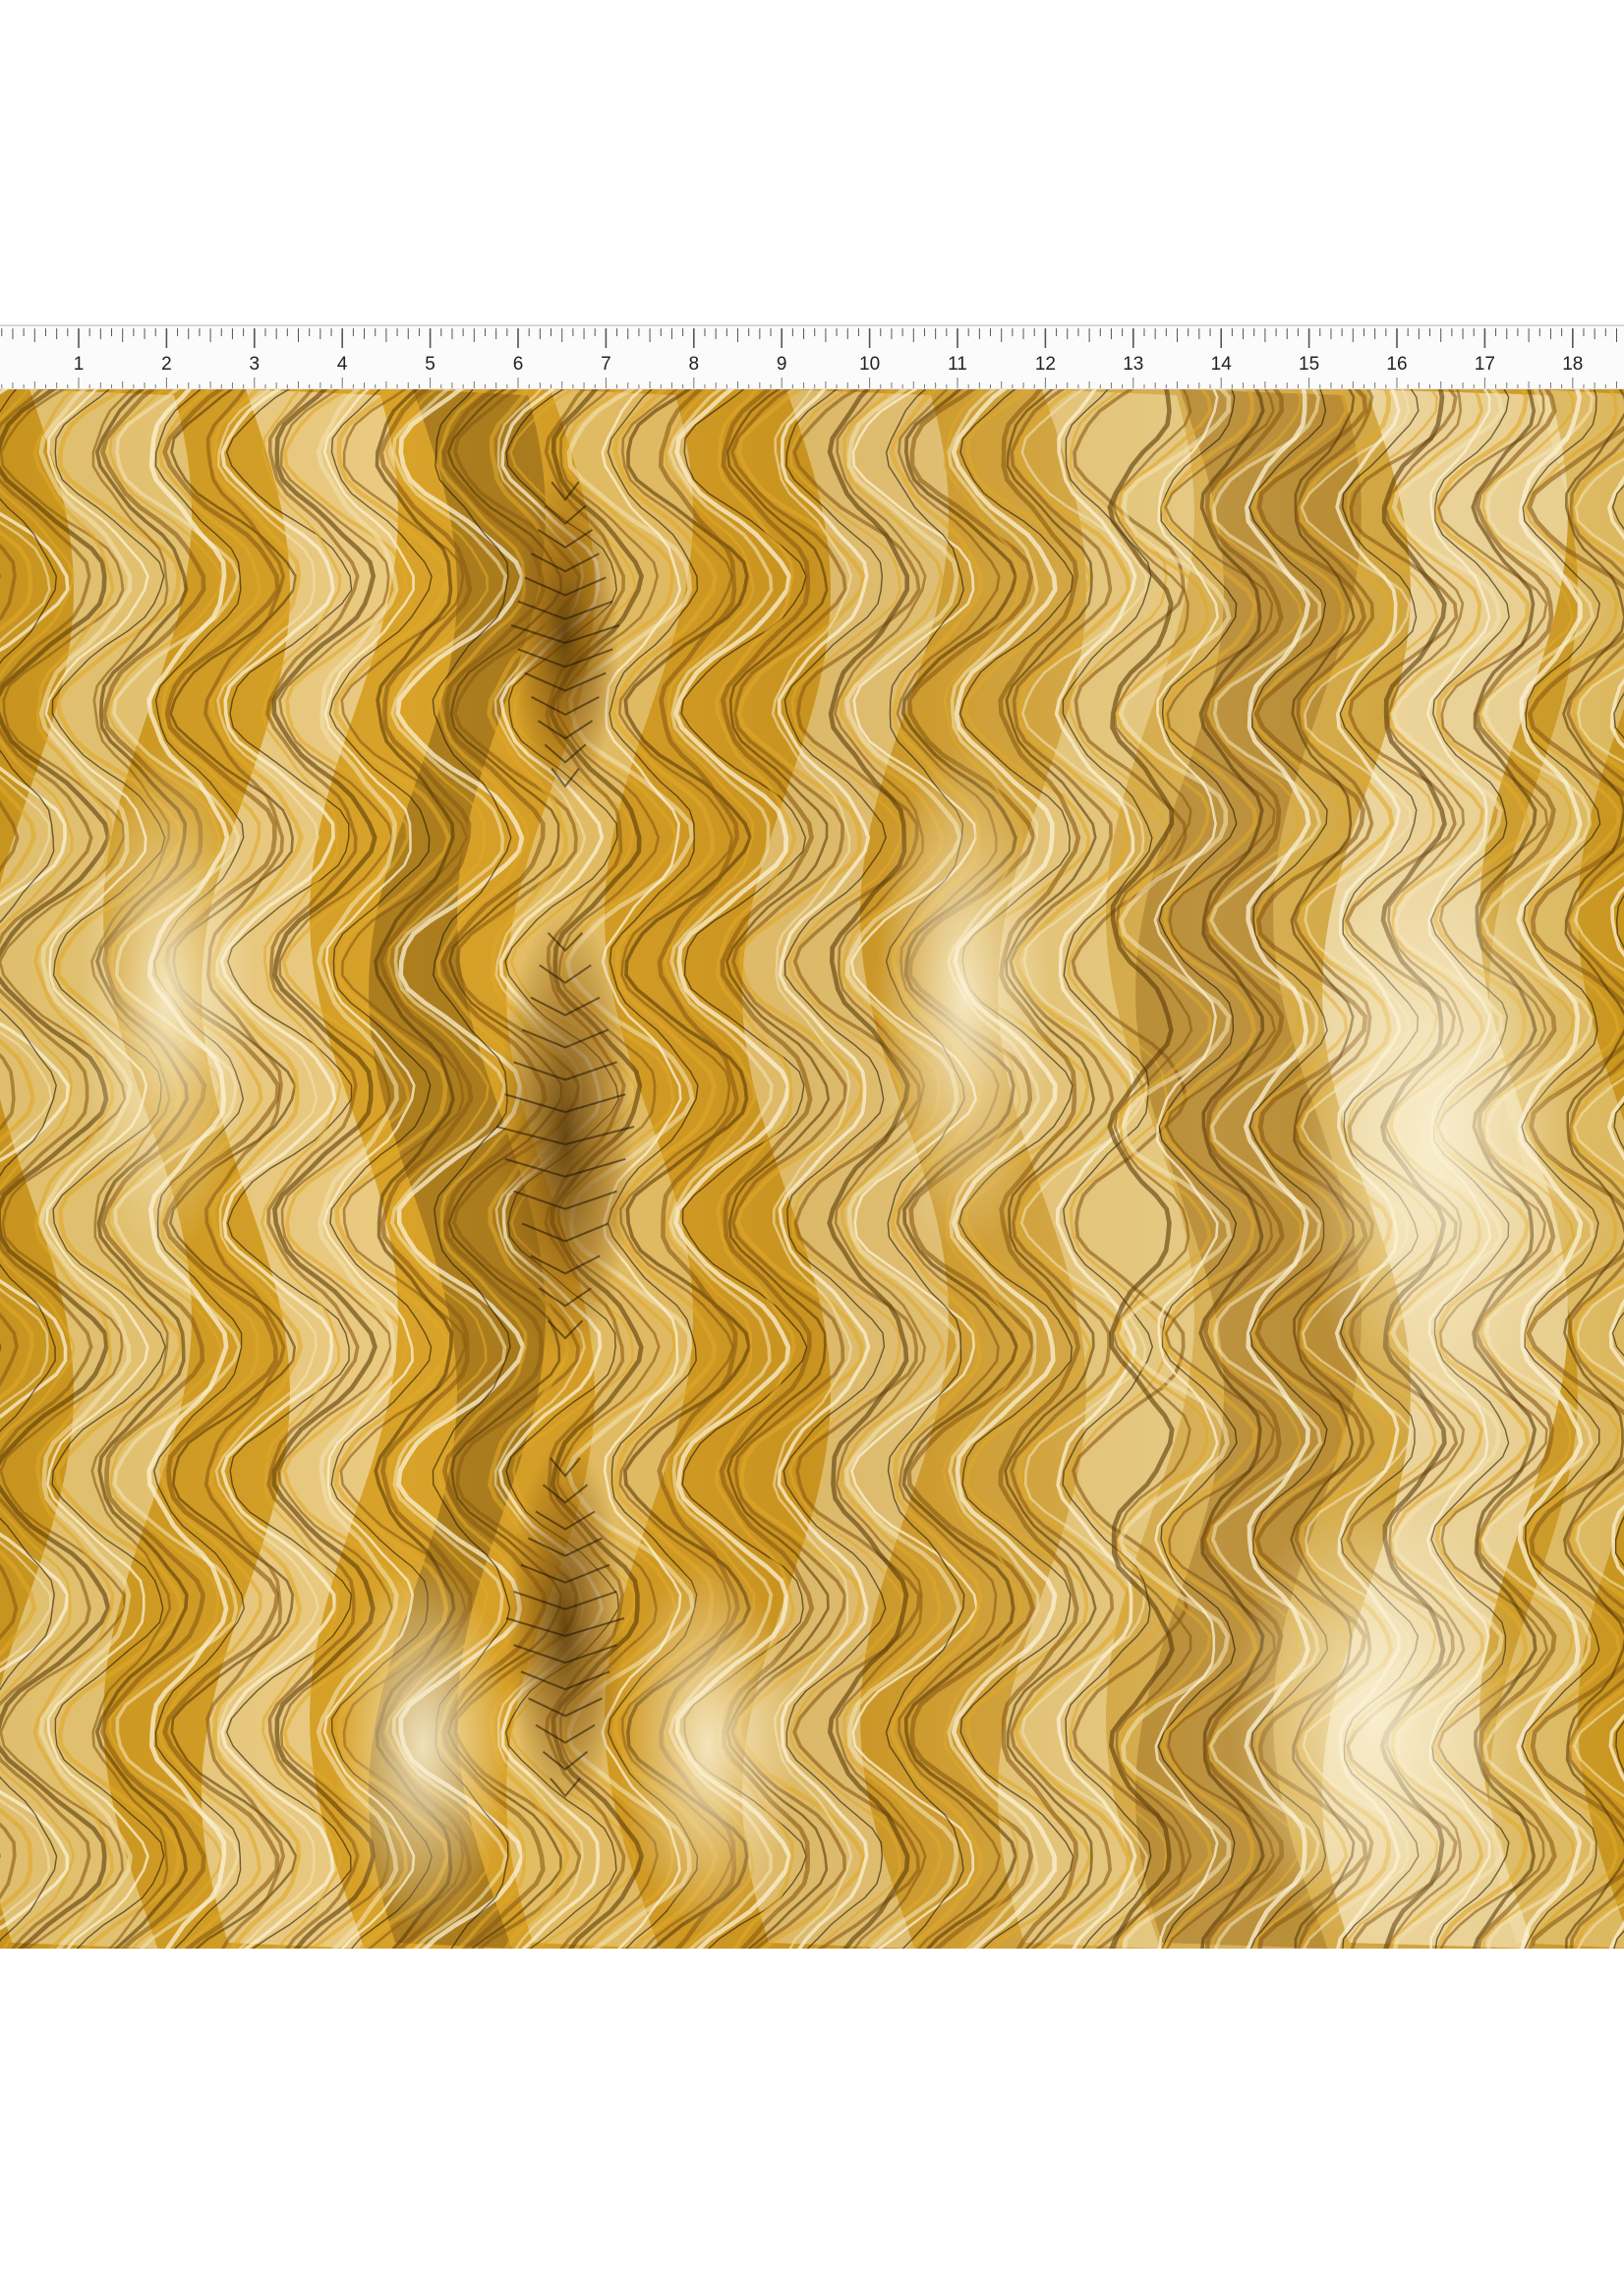 The width and height of the screenshot is (1624, 2274). Describe the element at coordinates (1045, 364) in the screenshot. I see `ruler-label: 12` at that location.